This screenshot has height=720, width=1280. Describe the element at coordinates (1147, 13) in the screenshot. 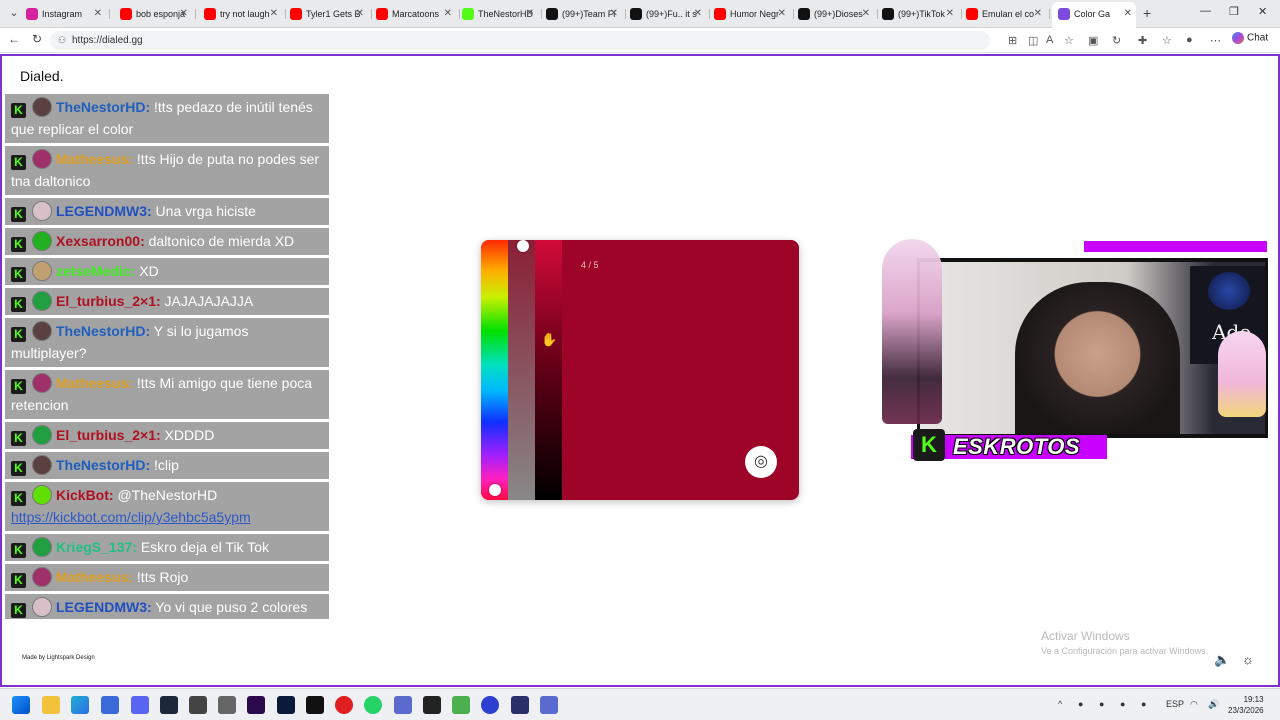

I see `new-tab-plus-icon: +` at that location.